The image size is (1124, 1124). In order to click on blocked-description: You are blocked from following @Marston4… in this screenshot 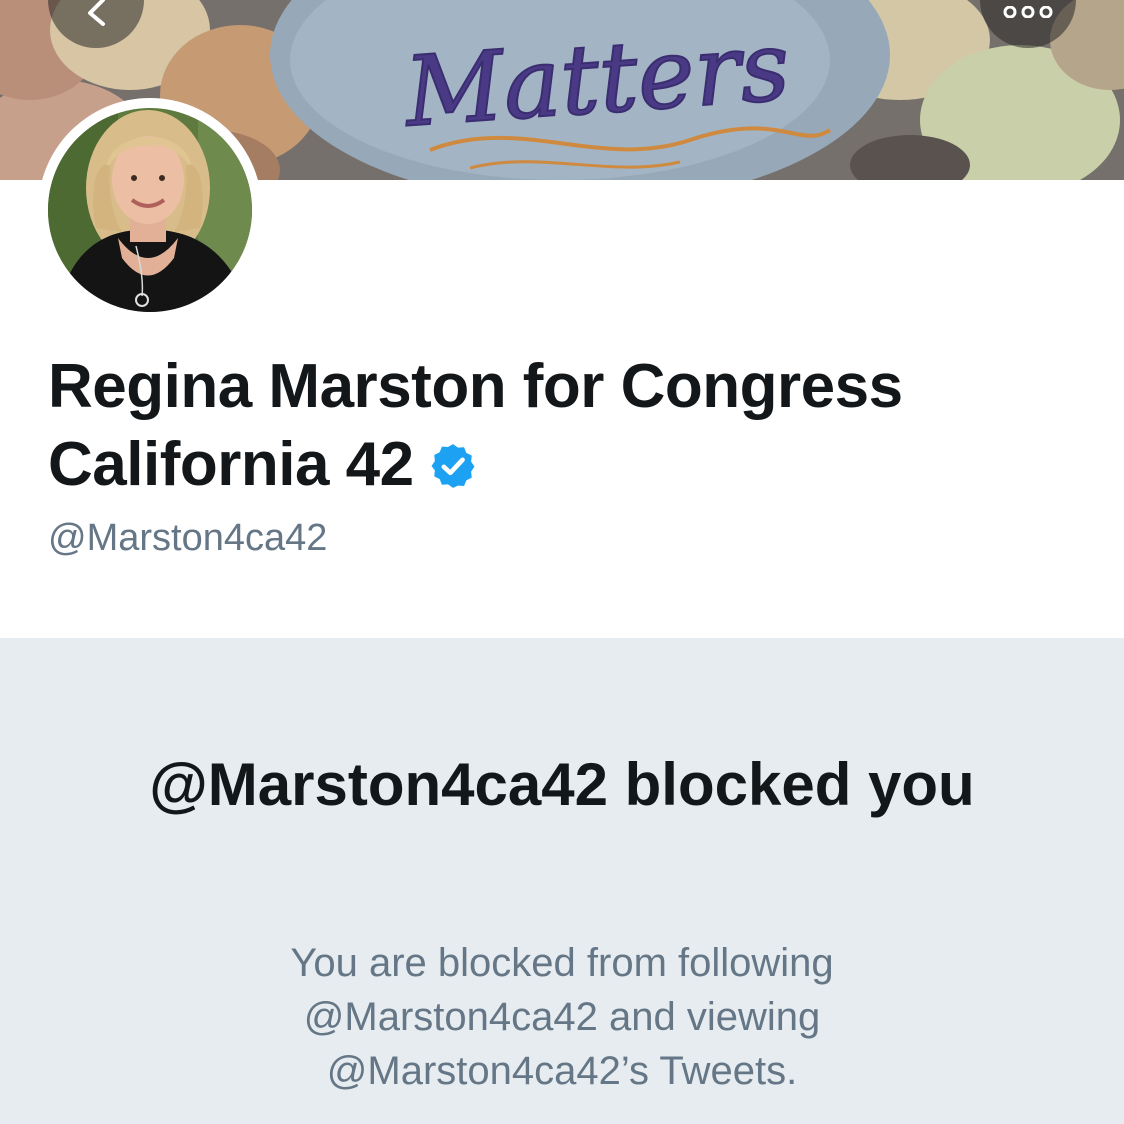, I will do `click(562, 1017)`.